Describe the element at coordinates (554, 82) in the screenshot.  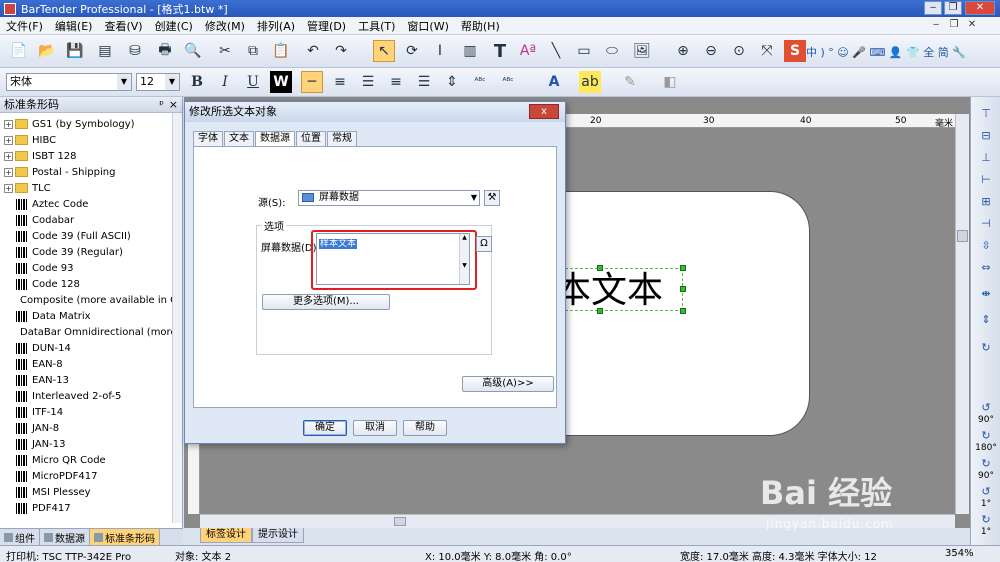
I see `font-color-icon: A` at that location.